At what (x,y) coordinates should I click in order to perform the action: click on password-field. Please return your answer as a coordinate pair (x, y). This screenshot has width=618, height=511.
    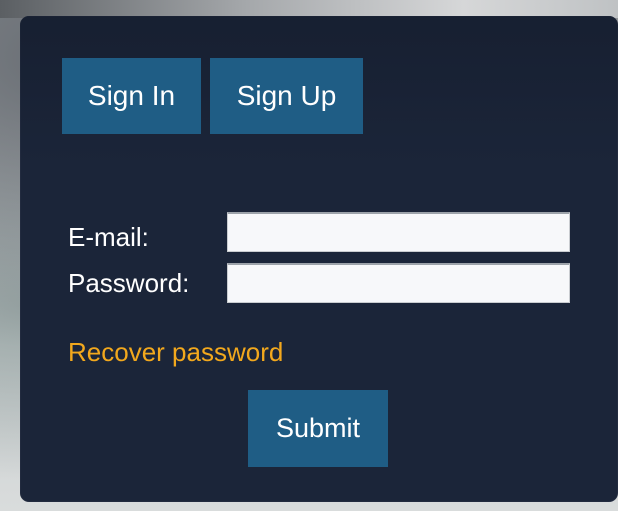
    Looking at the image, I should click on (398, 283).